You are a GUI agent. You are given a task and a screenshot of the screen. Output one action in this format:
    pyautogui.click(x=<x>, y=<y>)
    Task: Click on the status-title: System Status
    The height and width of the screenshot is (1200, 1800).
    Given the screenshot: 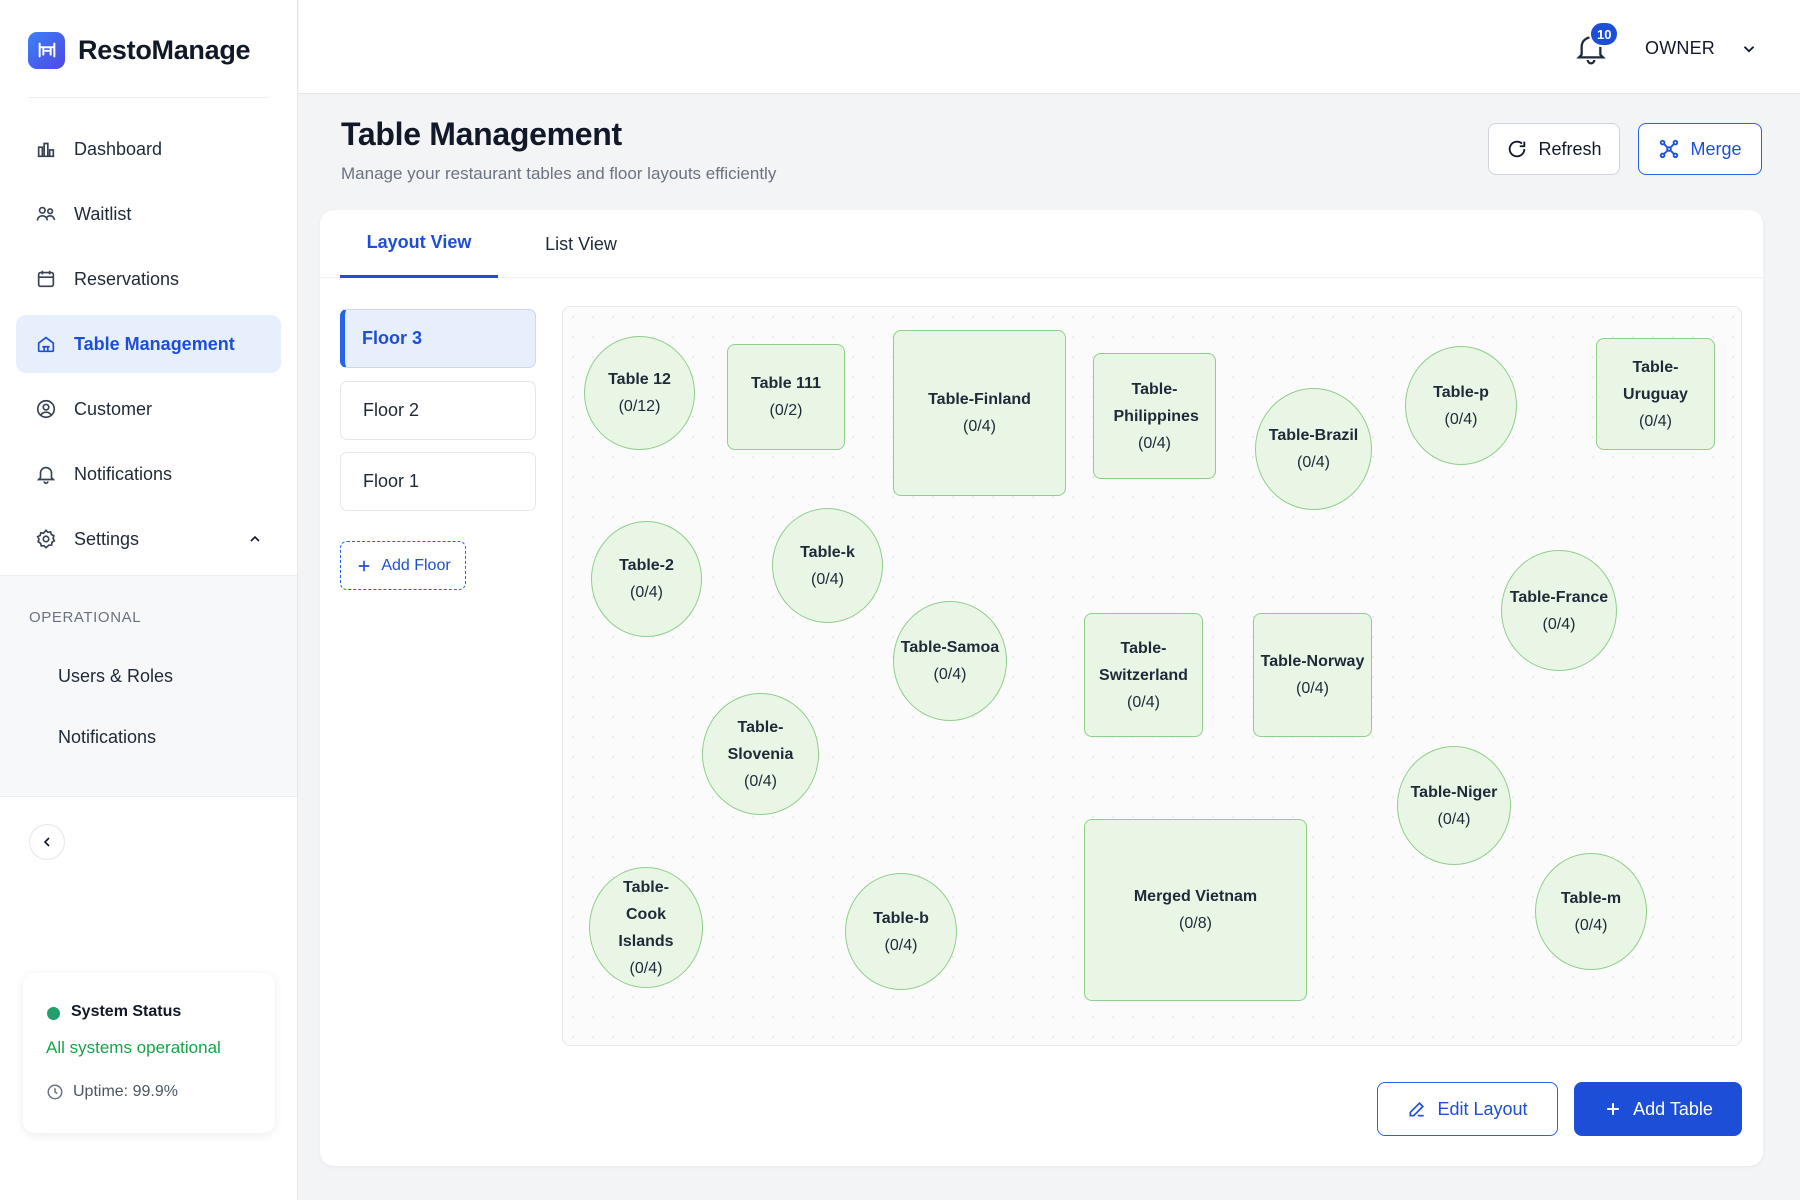 What is the action you would take?
    pyautogui.click(x=126, y=1011)
    